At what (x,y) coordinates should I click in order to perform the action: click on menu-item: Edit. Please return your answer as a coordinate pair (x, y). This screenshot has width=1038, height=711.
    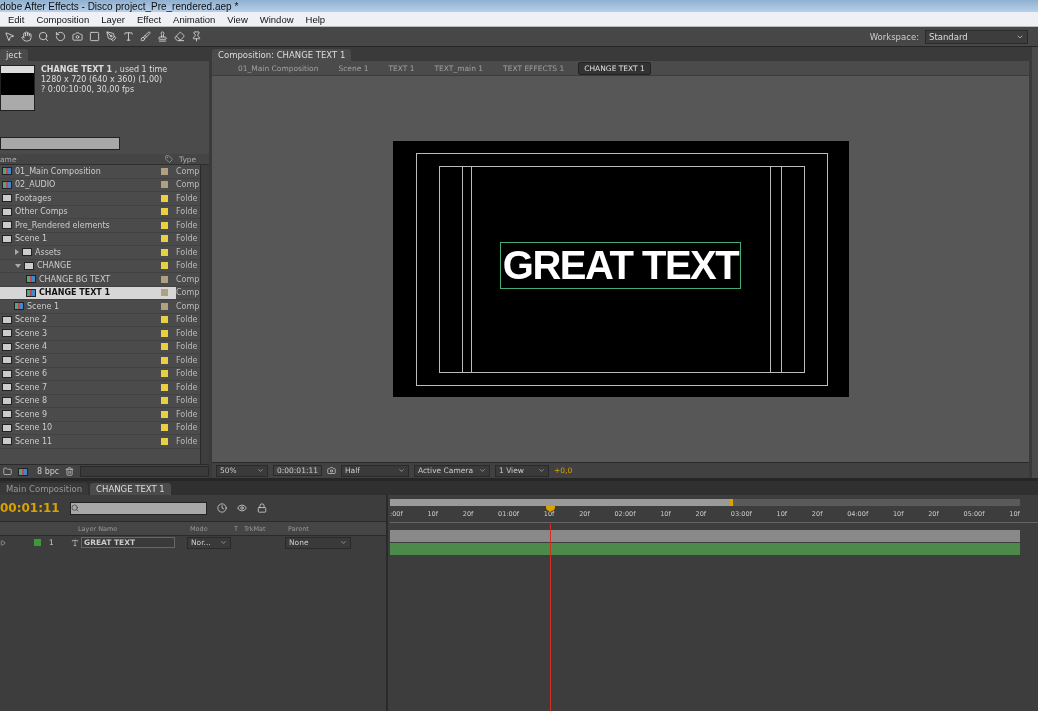
    Looking at the image, I should click on (16, 19).